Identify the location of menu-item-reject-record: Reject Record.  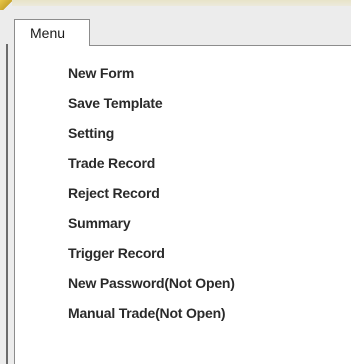
(114, 193).